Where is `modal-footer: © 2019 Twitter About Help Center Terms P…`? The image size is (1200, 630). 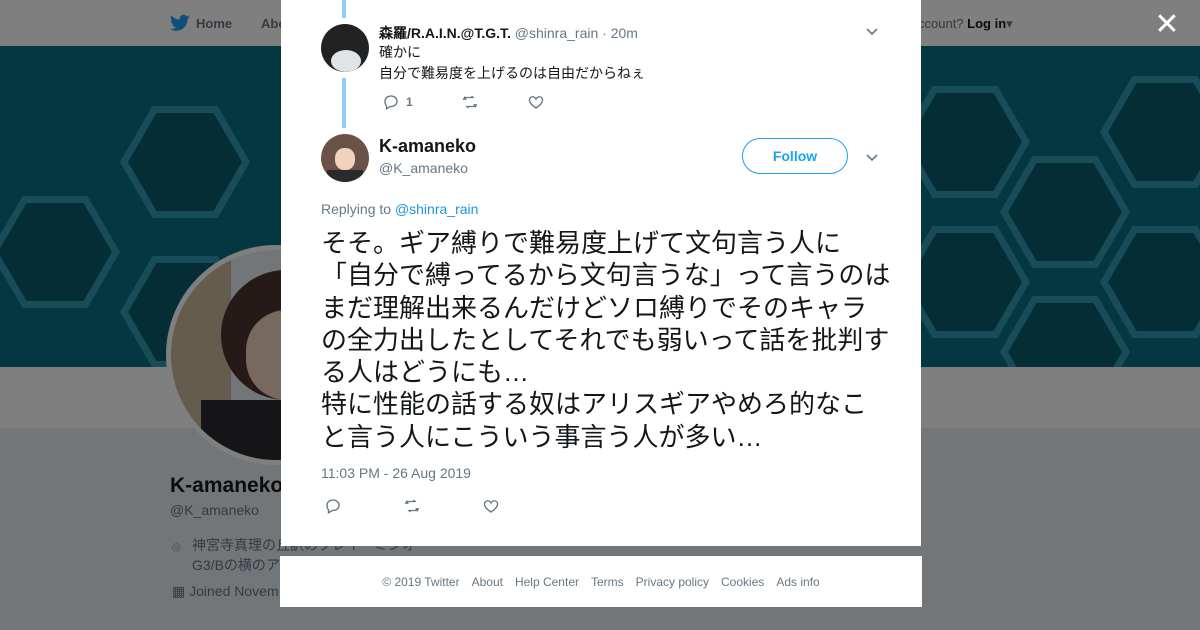
modal-footer: © 2019 Twitter About Help Center Terms P… is located at coordinates (601, 581).